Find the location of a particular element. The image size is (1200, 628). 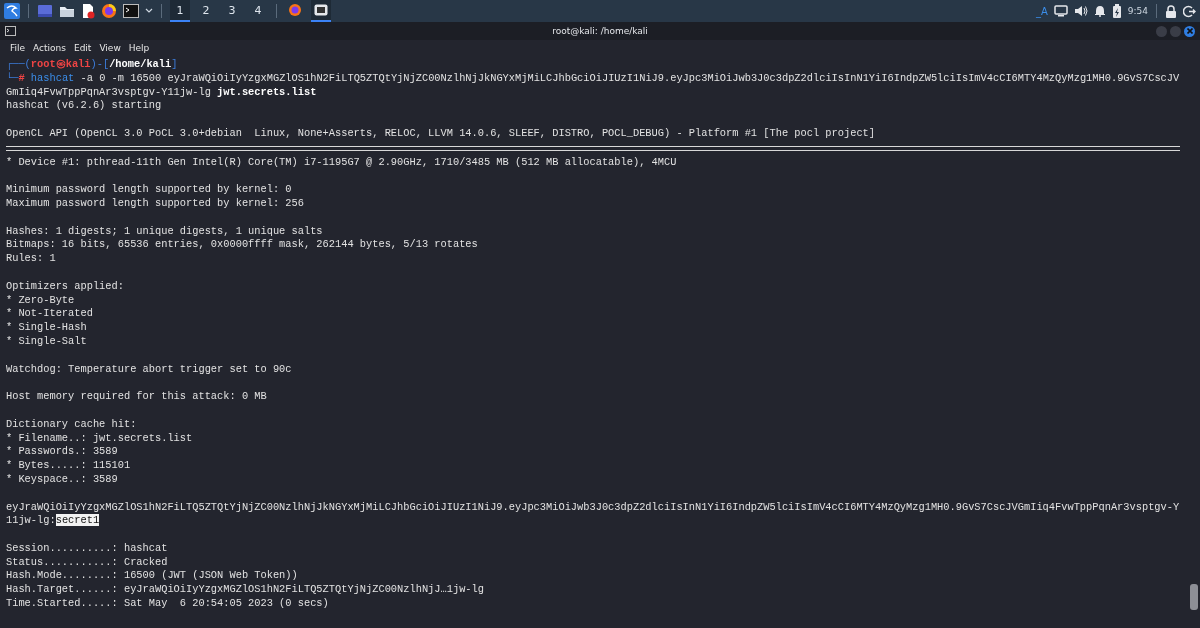

close-button is located at coordinates (1189, 31).